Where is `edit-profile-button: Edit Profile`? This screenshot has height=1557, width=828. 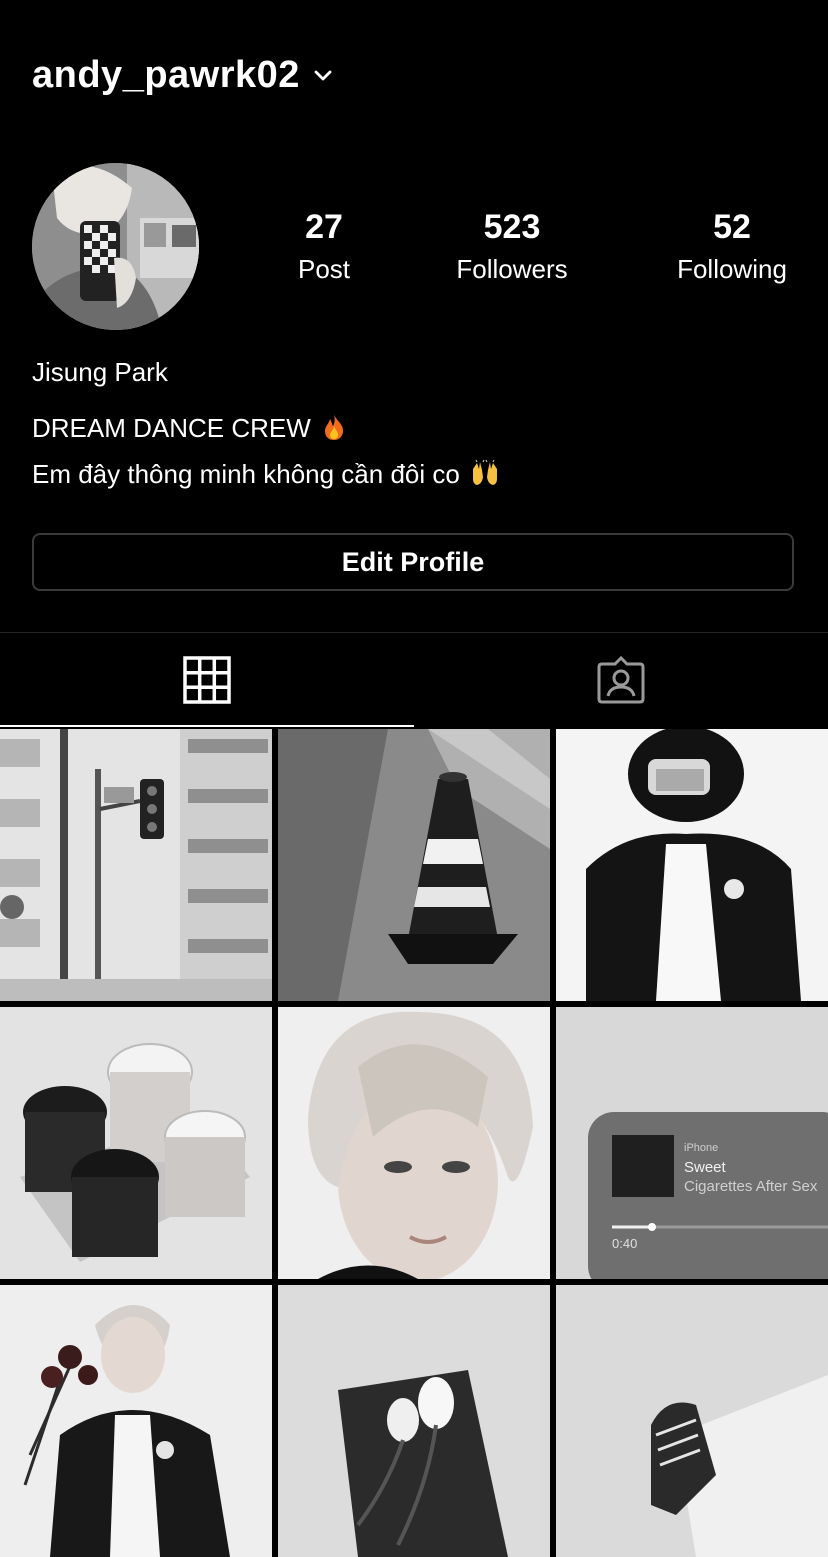 edit-profile-button: Edit Profile is located at coordinates (413, 562).